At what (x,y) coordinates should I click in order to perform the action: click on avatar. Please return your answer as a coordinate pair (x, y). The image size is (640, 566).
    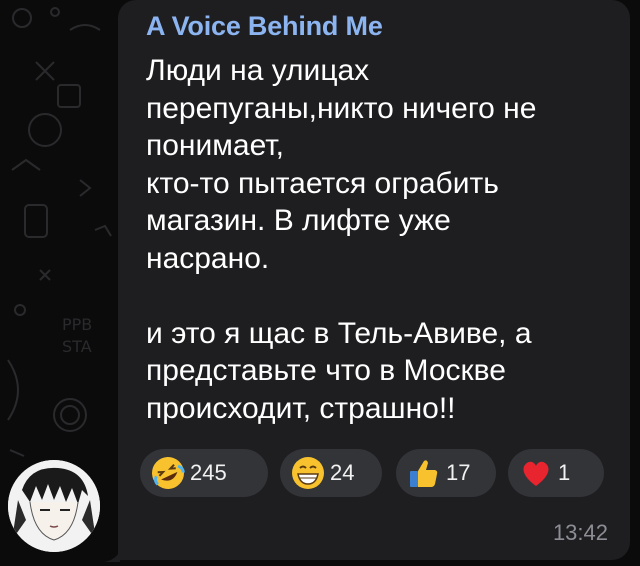
    Looking at the image, I should click on (54, 506).